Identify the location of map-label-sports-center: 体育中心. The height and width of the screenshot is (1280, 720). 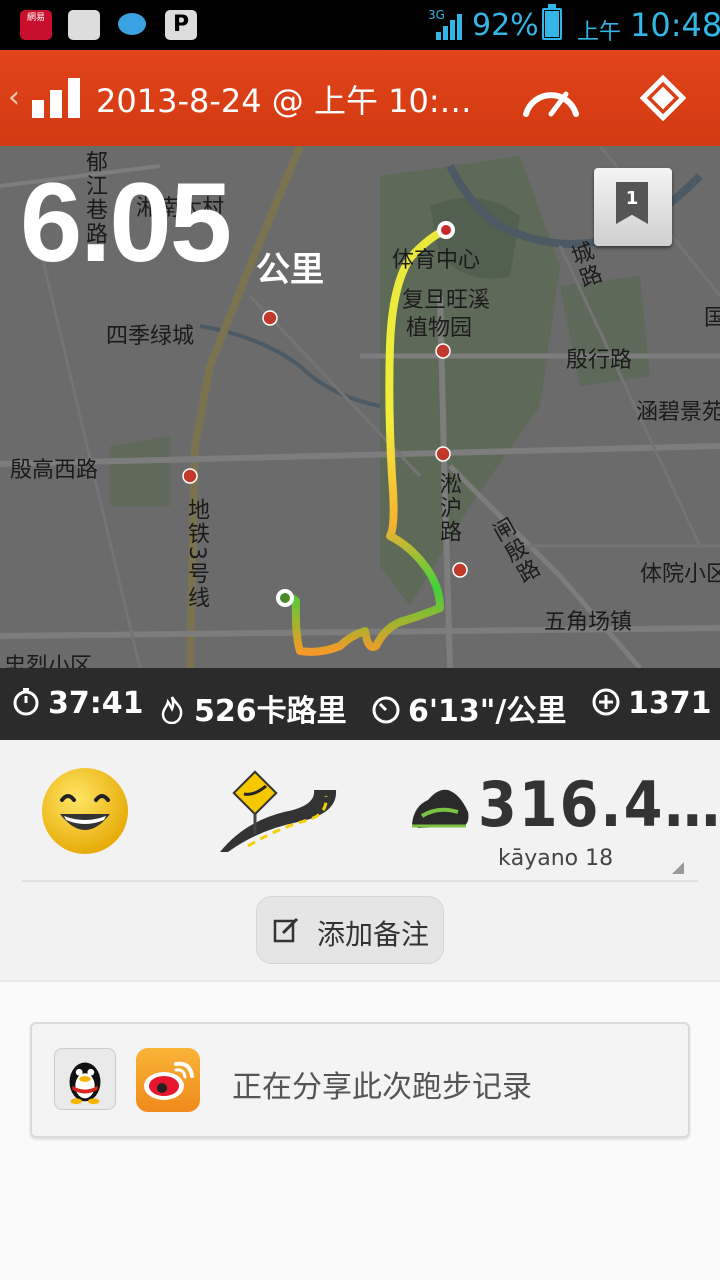
(436, 260).